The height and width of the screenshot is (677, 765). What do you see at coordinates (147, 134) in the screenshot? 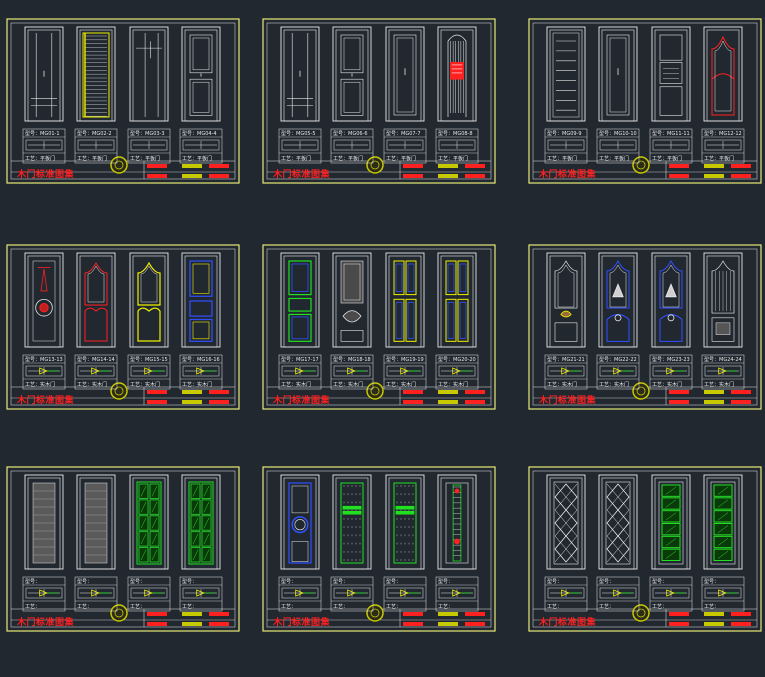
I see `door-model-code: 型号：MG03-3` at bounding box center [147, 134].